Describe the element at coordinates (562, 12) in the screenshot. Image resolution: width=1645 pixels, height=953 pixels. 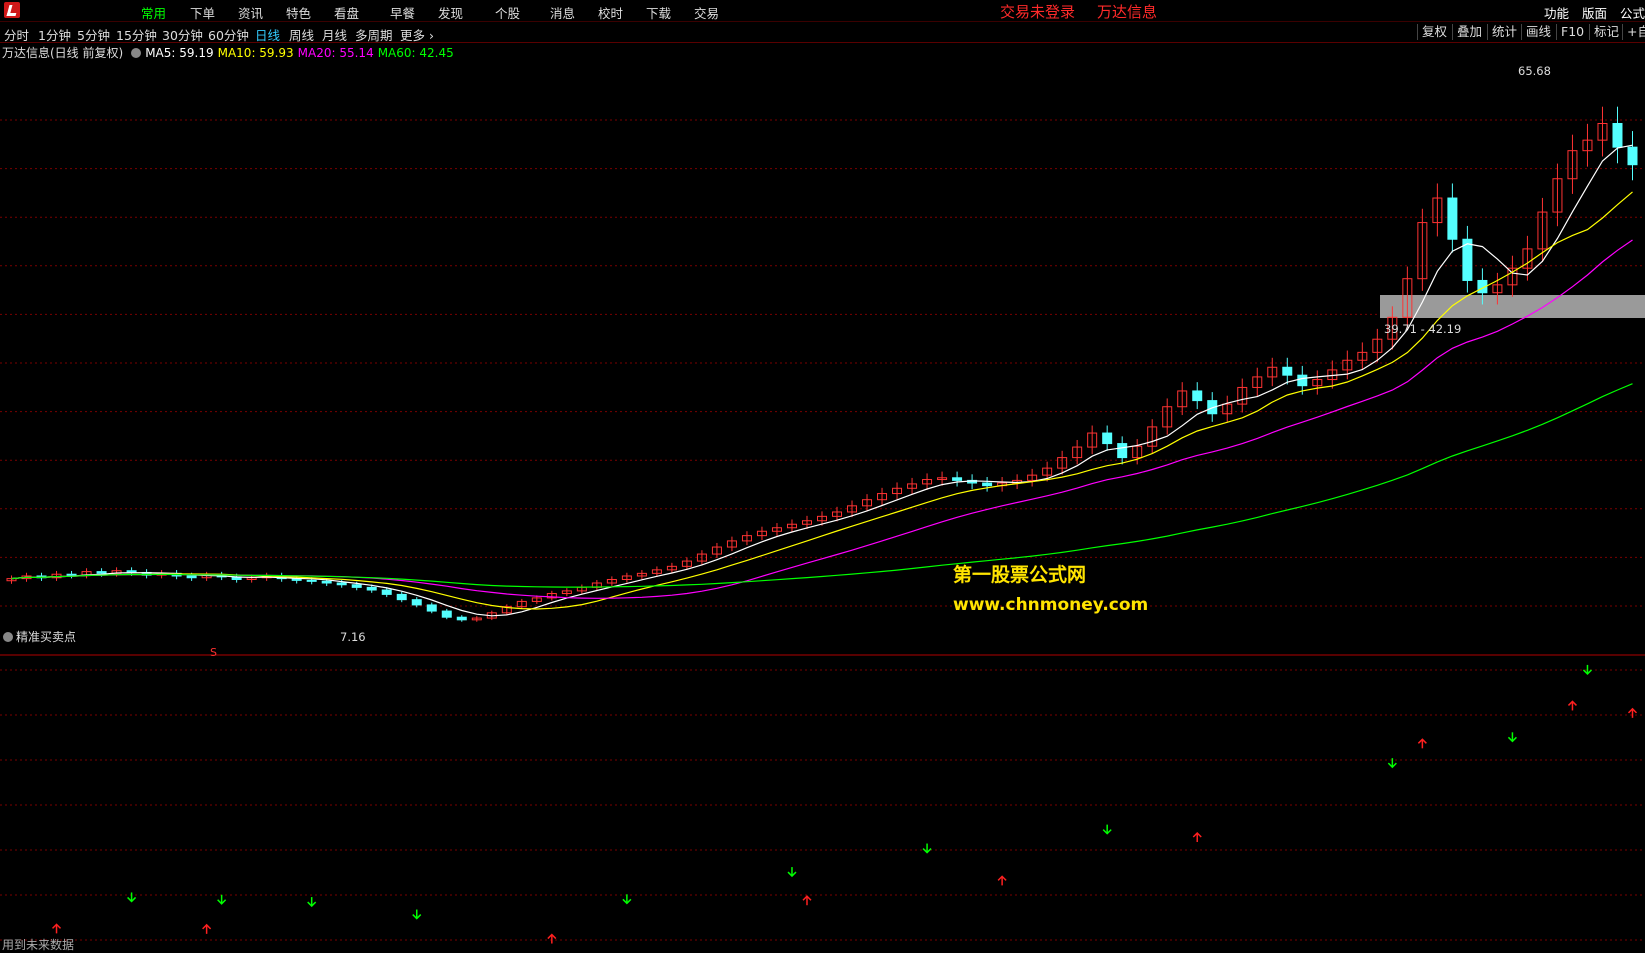
I see `menu-item-messages: 消息` at that location.